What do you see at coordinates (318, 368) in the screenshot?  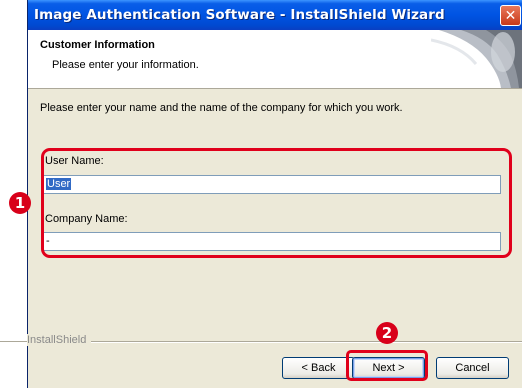 I see `back-button: < Back` at bounding box center [318, 368].